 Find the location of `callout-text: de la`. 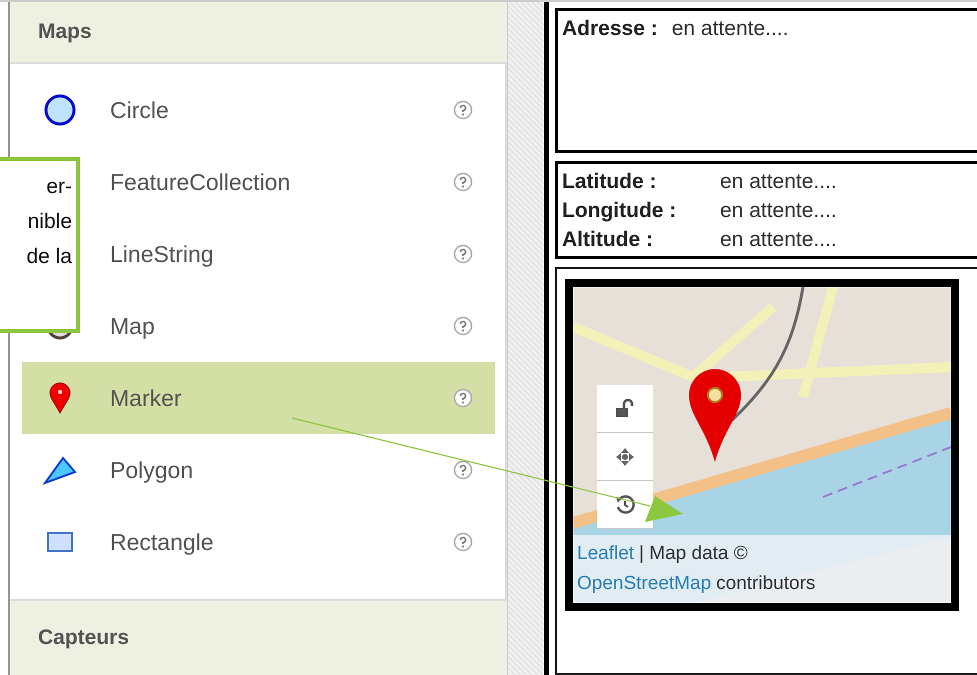

callout-text: de la is located at coordinates (49, 257).